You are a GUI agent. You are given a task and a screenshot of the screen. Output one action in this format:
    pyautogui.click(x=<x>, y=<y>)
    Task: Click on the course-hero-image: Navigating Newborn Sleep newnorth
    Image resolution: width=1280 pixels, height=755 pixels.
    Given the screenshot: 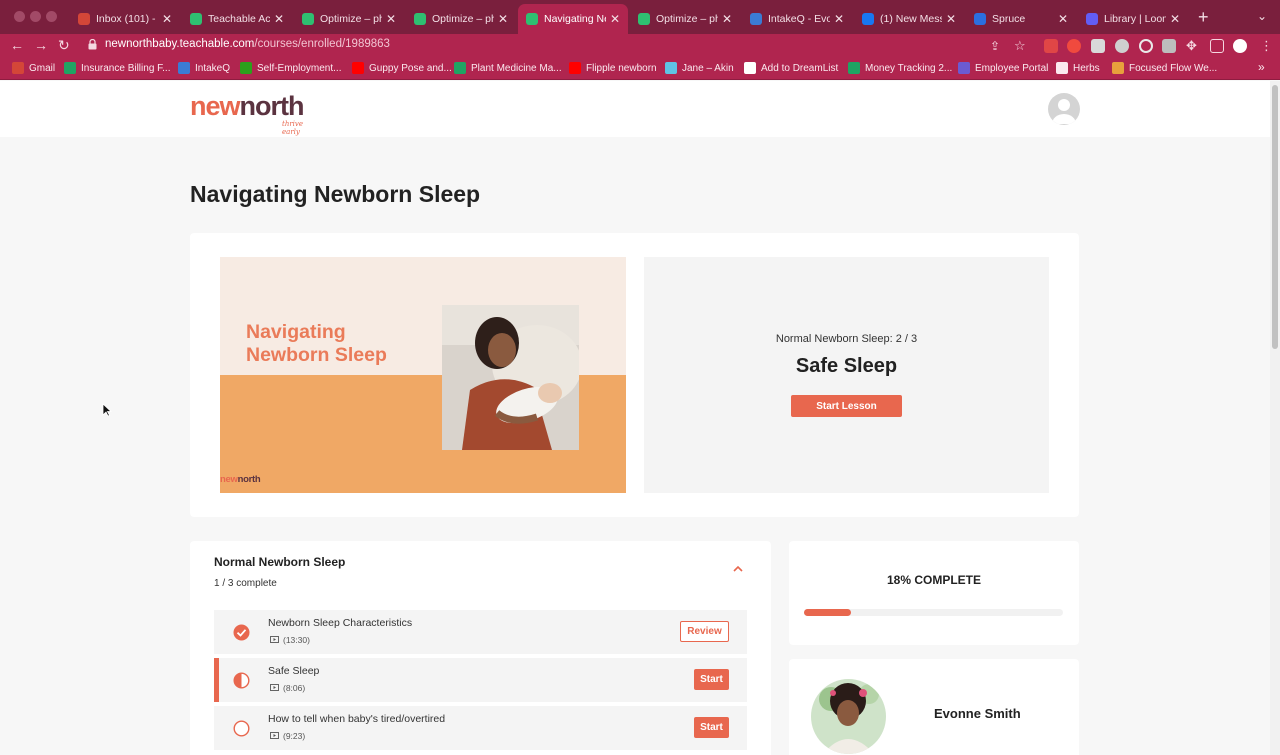 What is the action you would take?
    pyautogui.click(x=423, y=375)
    